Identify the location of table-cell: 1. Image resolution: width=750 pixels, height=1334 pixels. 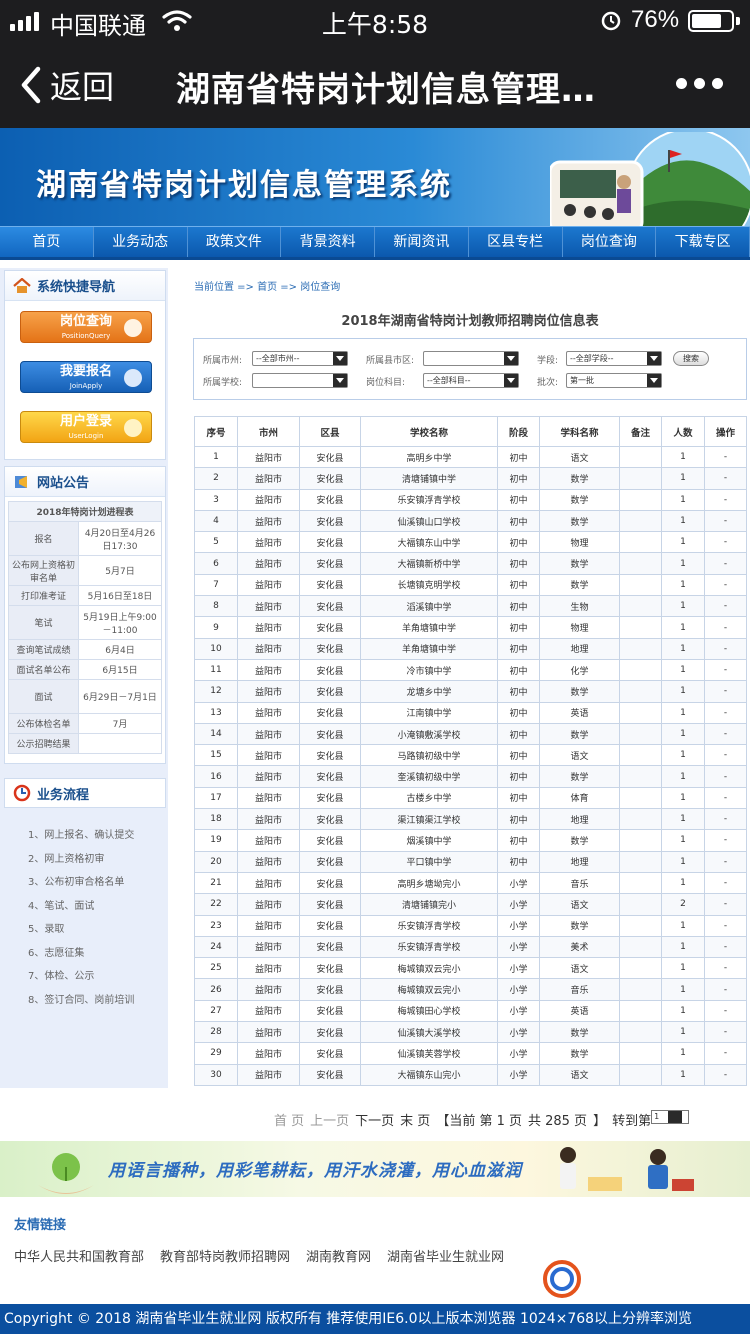
(683, 1074).